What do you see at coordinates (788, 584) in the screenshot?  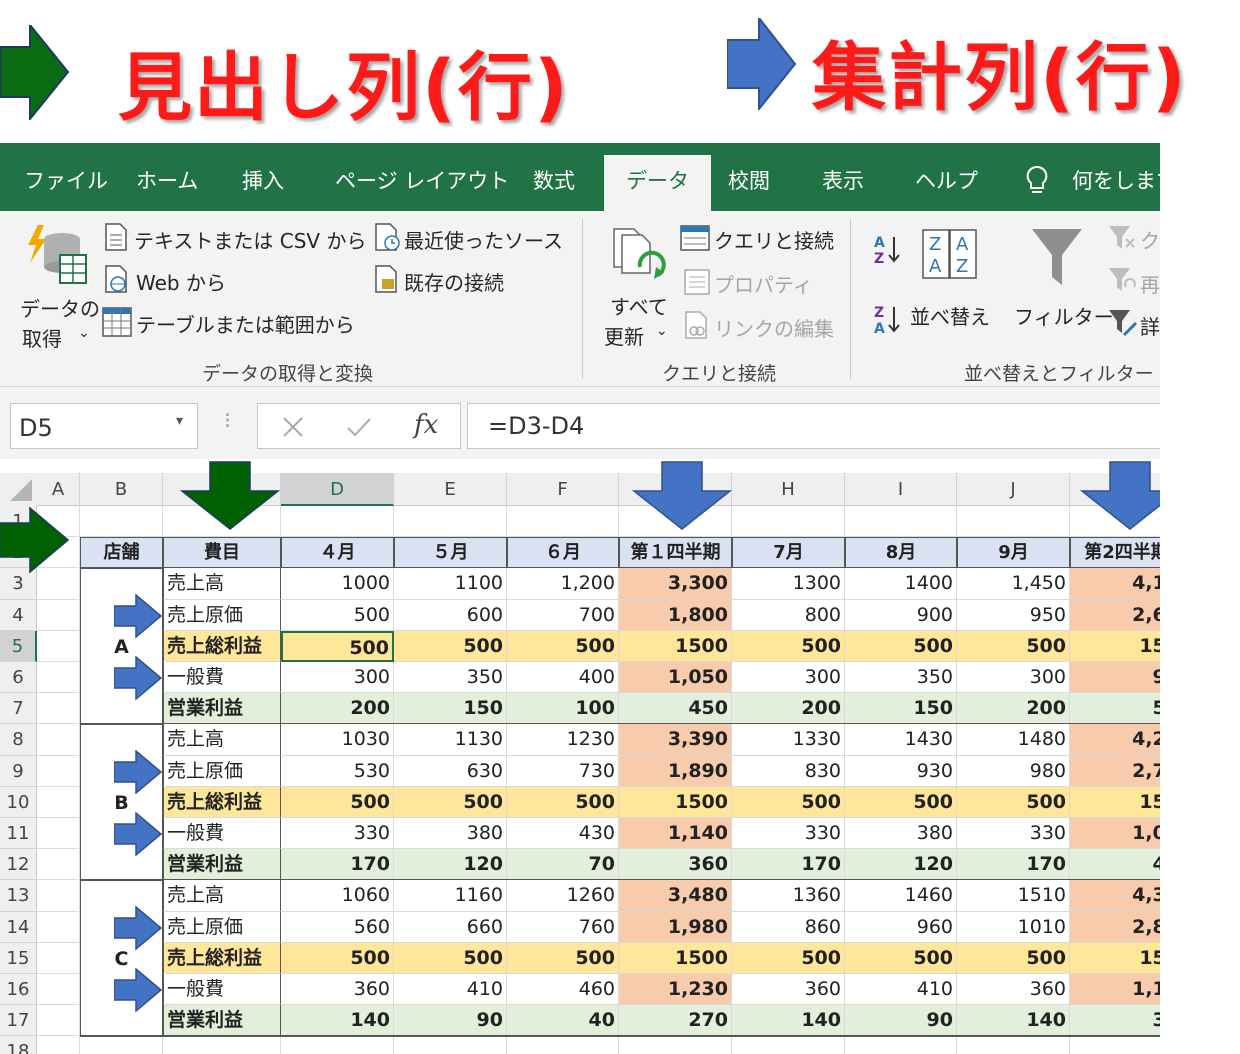 I see `value-cell: 1300` at bounding box center [788, 584].